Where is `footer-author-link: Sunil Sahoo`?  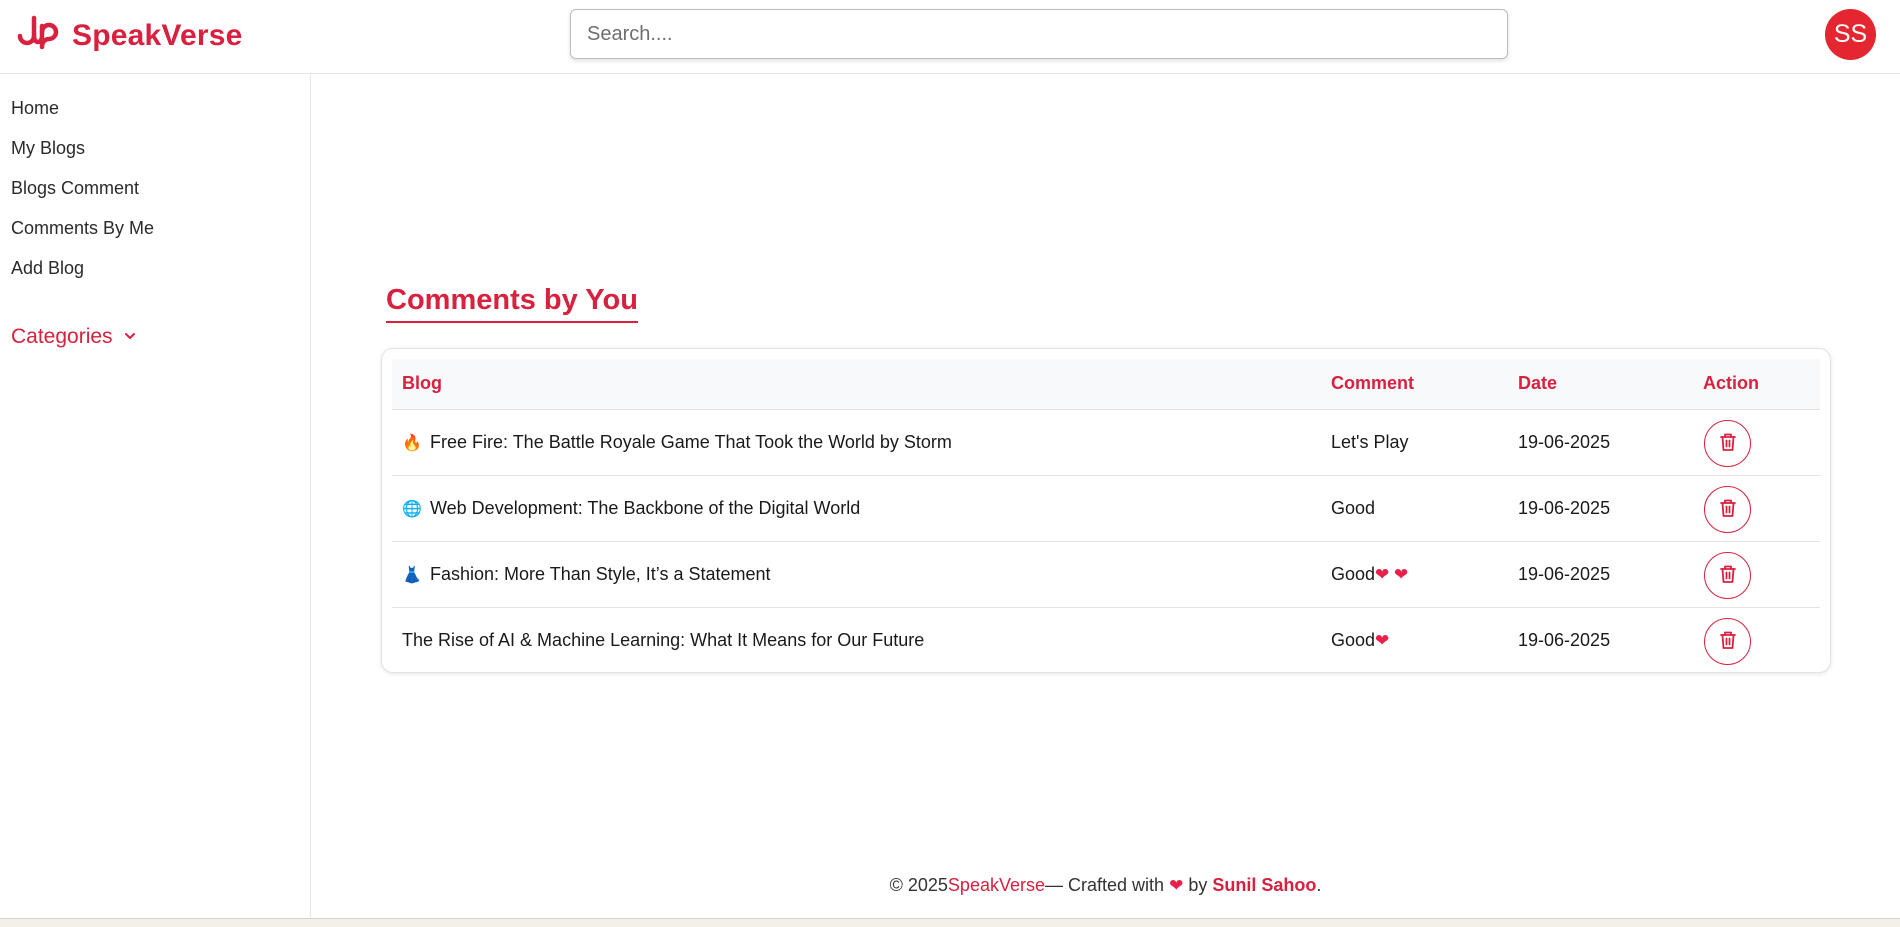 footer-author-link: Sunil Sahoo is located at coordinates (1264, 885).